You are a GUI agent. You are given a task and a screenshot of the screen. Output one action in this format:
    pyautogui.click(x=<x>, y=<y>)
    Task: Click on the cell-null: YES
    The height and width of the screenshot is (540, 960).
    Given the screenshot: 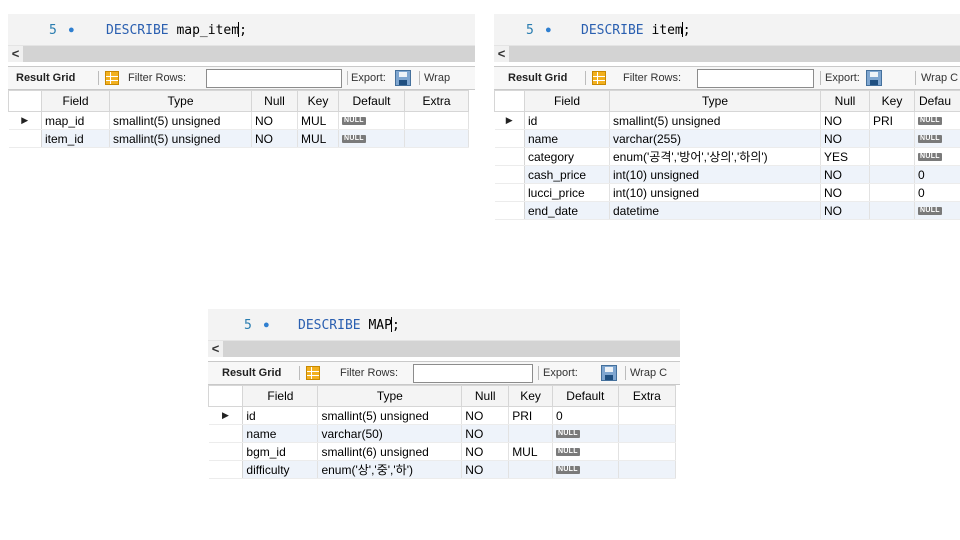 What is the action you would take?
    pyautogui.click(x=845, y=156)
    